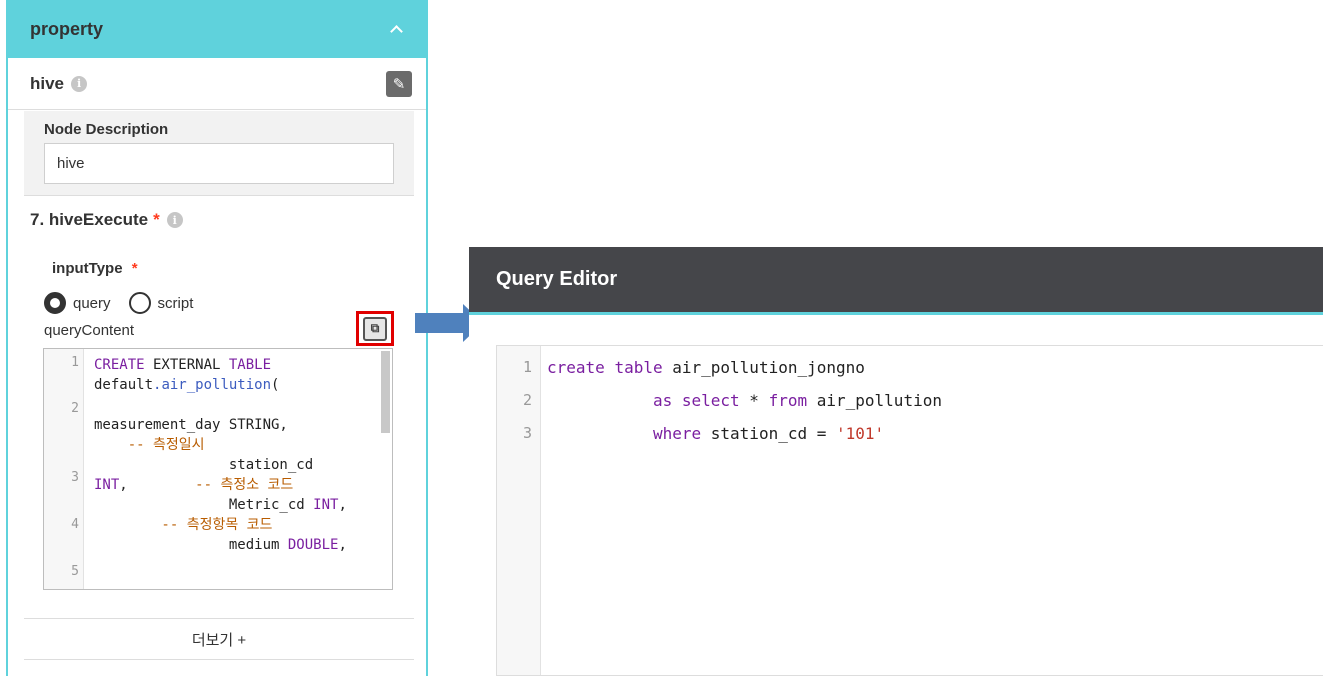  I want to click on code-string: '101', so click(860, 433).